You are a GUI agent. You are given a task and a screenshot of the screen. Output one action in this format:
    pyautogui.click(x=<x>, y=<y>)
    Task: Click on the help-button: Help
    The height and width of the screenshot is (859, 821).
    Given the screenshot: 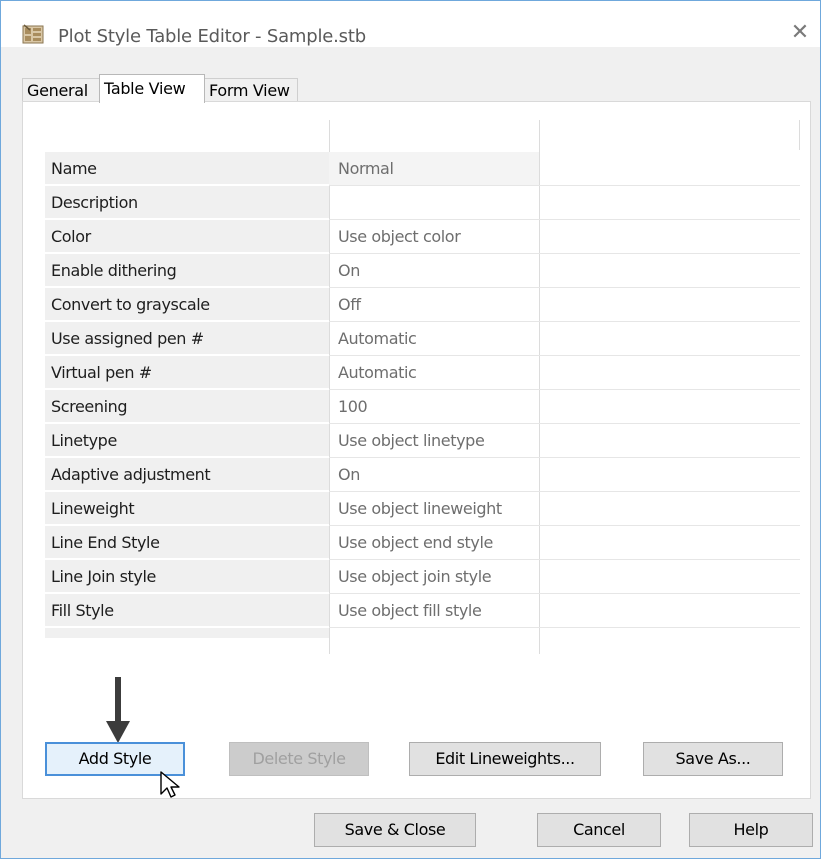 What is the action you would take?
    pyautogui.click(x=751, y=830)
    